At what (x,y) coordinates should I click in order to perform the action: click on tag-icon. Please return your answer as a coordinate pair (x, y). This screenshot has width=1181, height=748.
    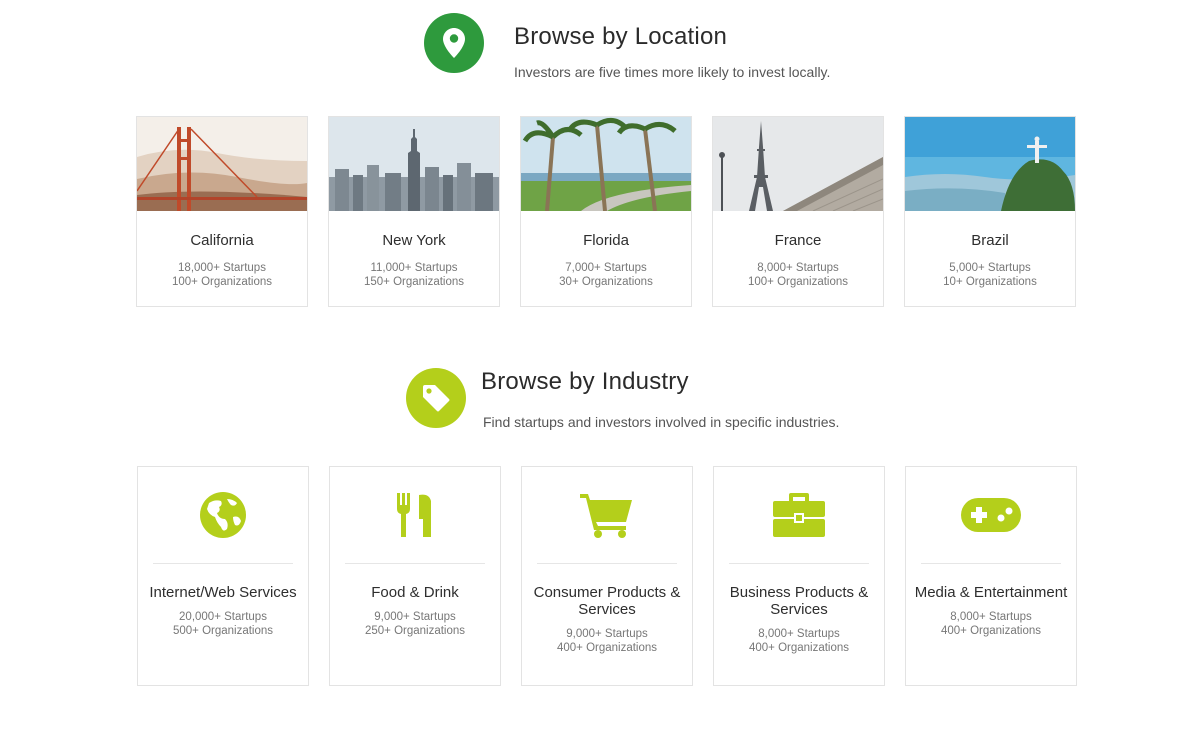
    Looking at the image, I should click on (436, 398).